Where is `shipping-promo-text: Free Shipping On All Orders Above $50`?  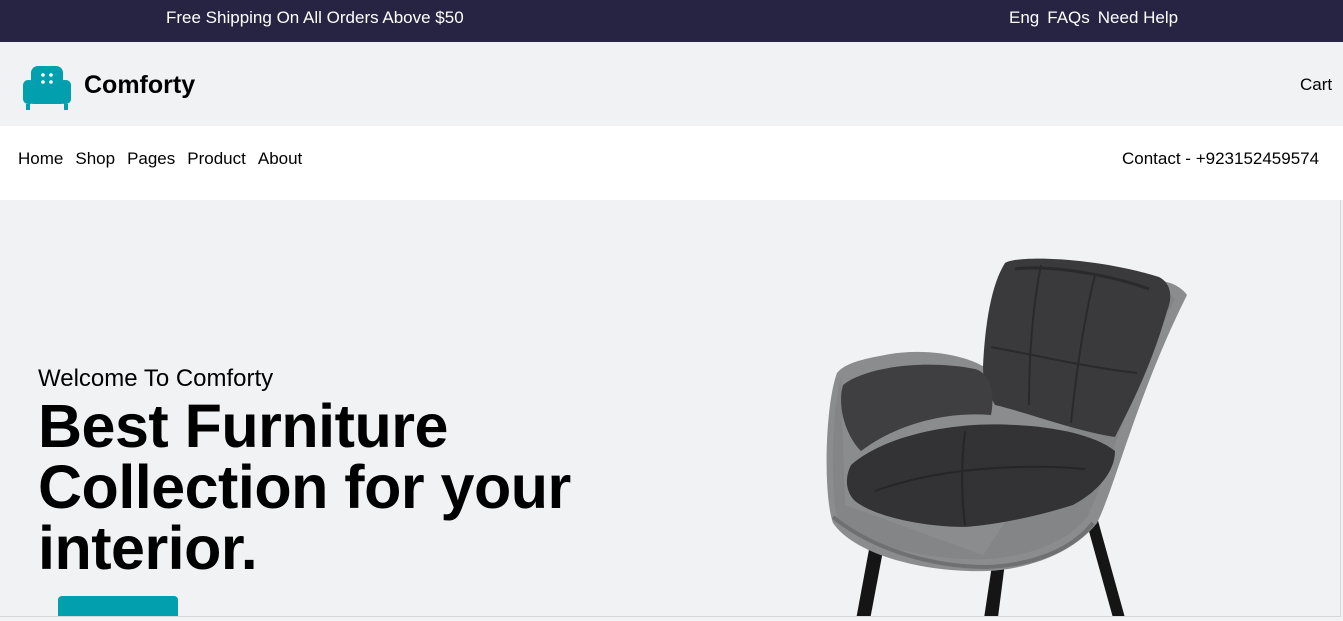
shipping-promo-text: Free Shipping On All Orders Above $50 is located at coordinates (315, 17).